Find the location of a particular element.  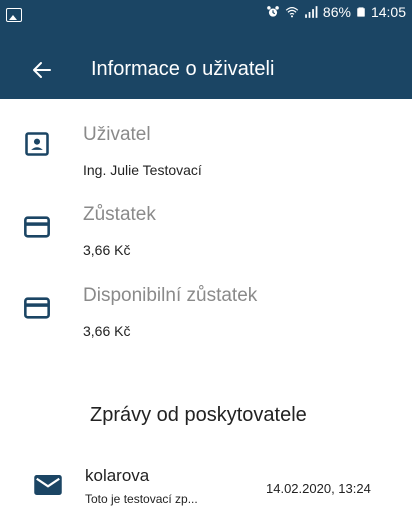

image-notification-icon is located at coordinates (14, 15).